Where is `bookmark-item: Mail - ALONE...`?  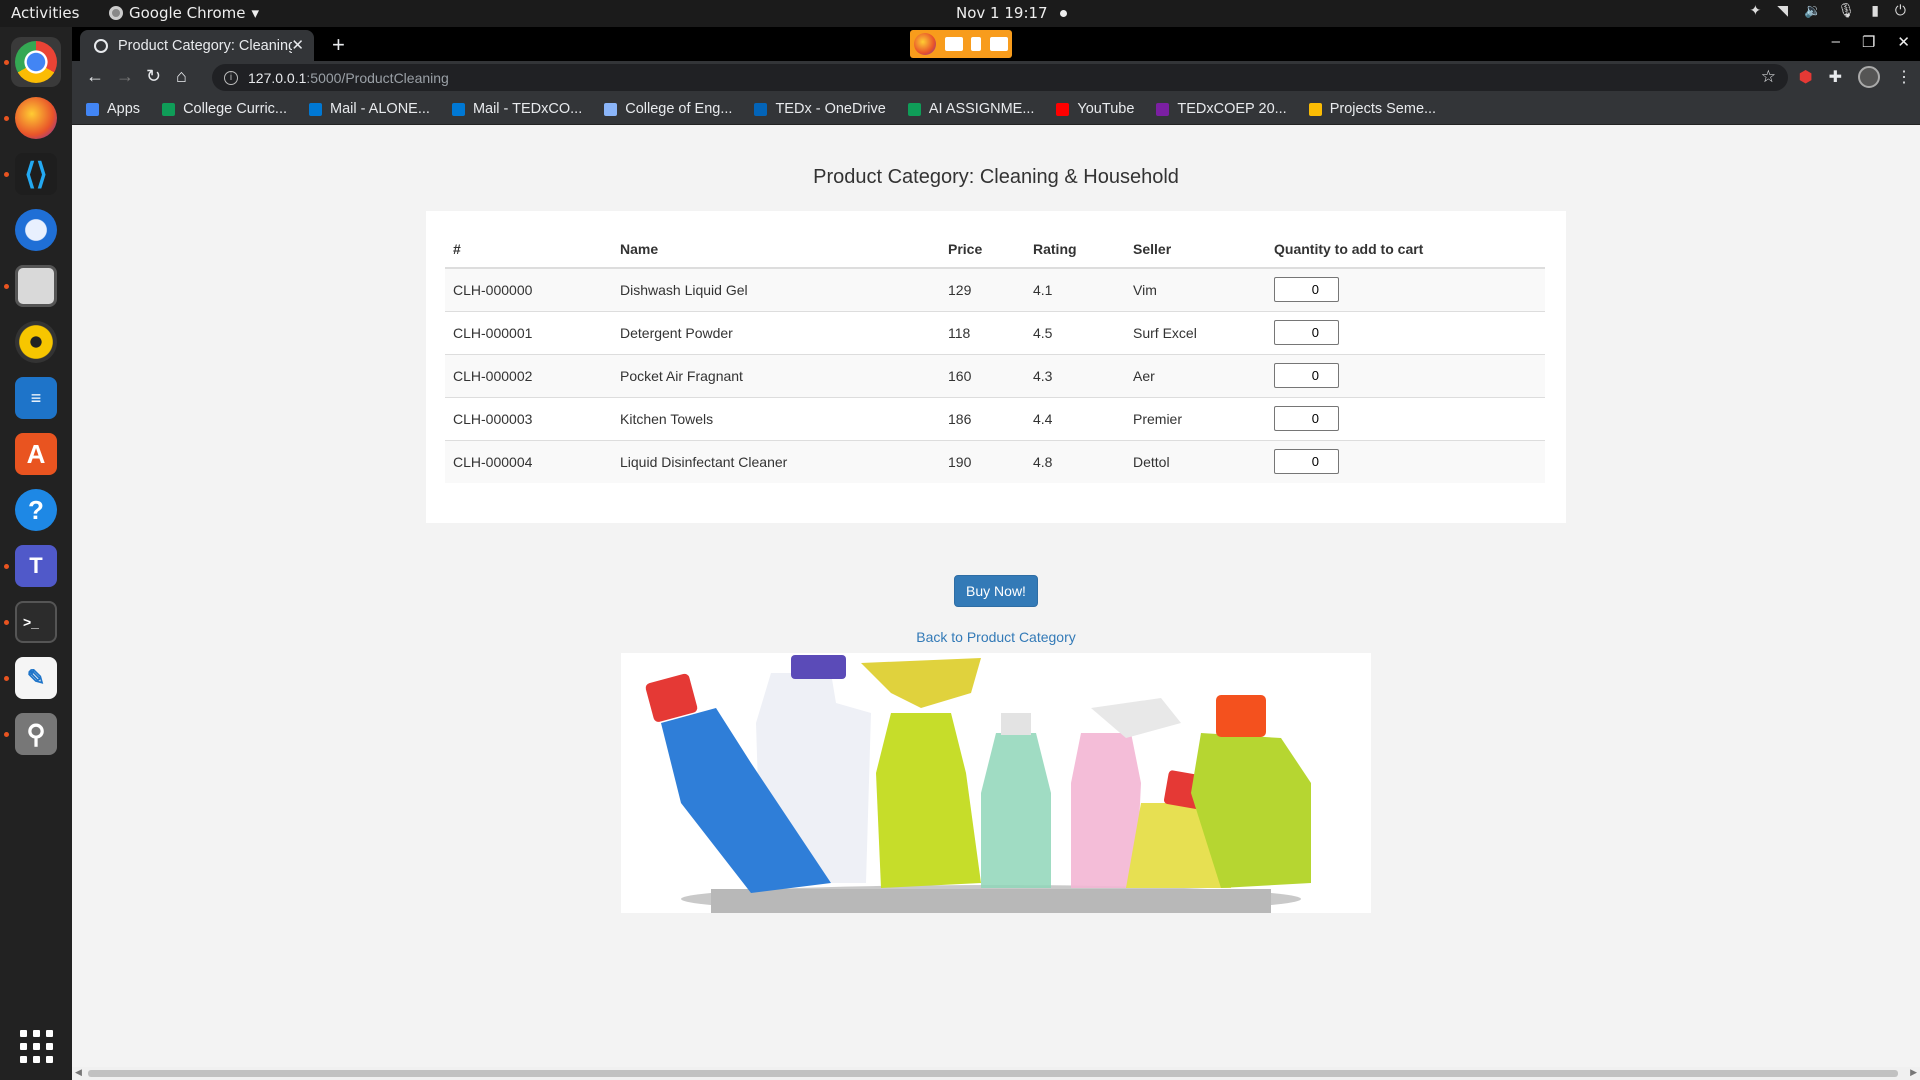 bookmark-item: Mail - ALONE... is located at coordinates (369, 109).